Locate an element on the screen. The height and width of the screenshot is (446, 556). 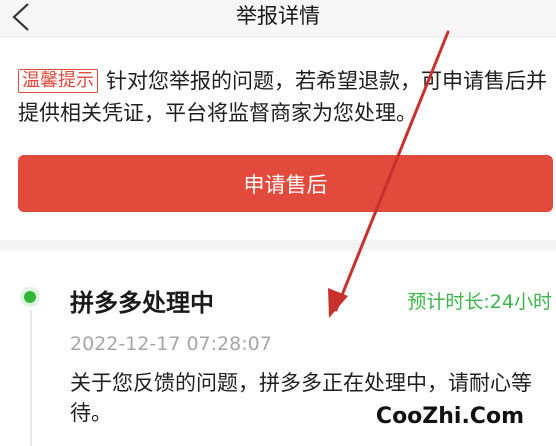
apply-after-sale-button: 申请售后 is located at coordinates (285, 183).